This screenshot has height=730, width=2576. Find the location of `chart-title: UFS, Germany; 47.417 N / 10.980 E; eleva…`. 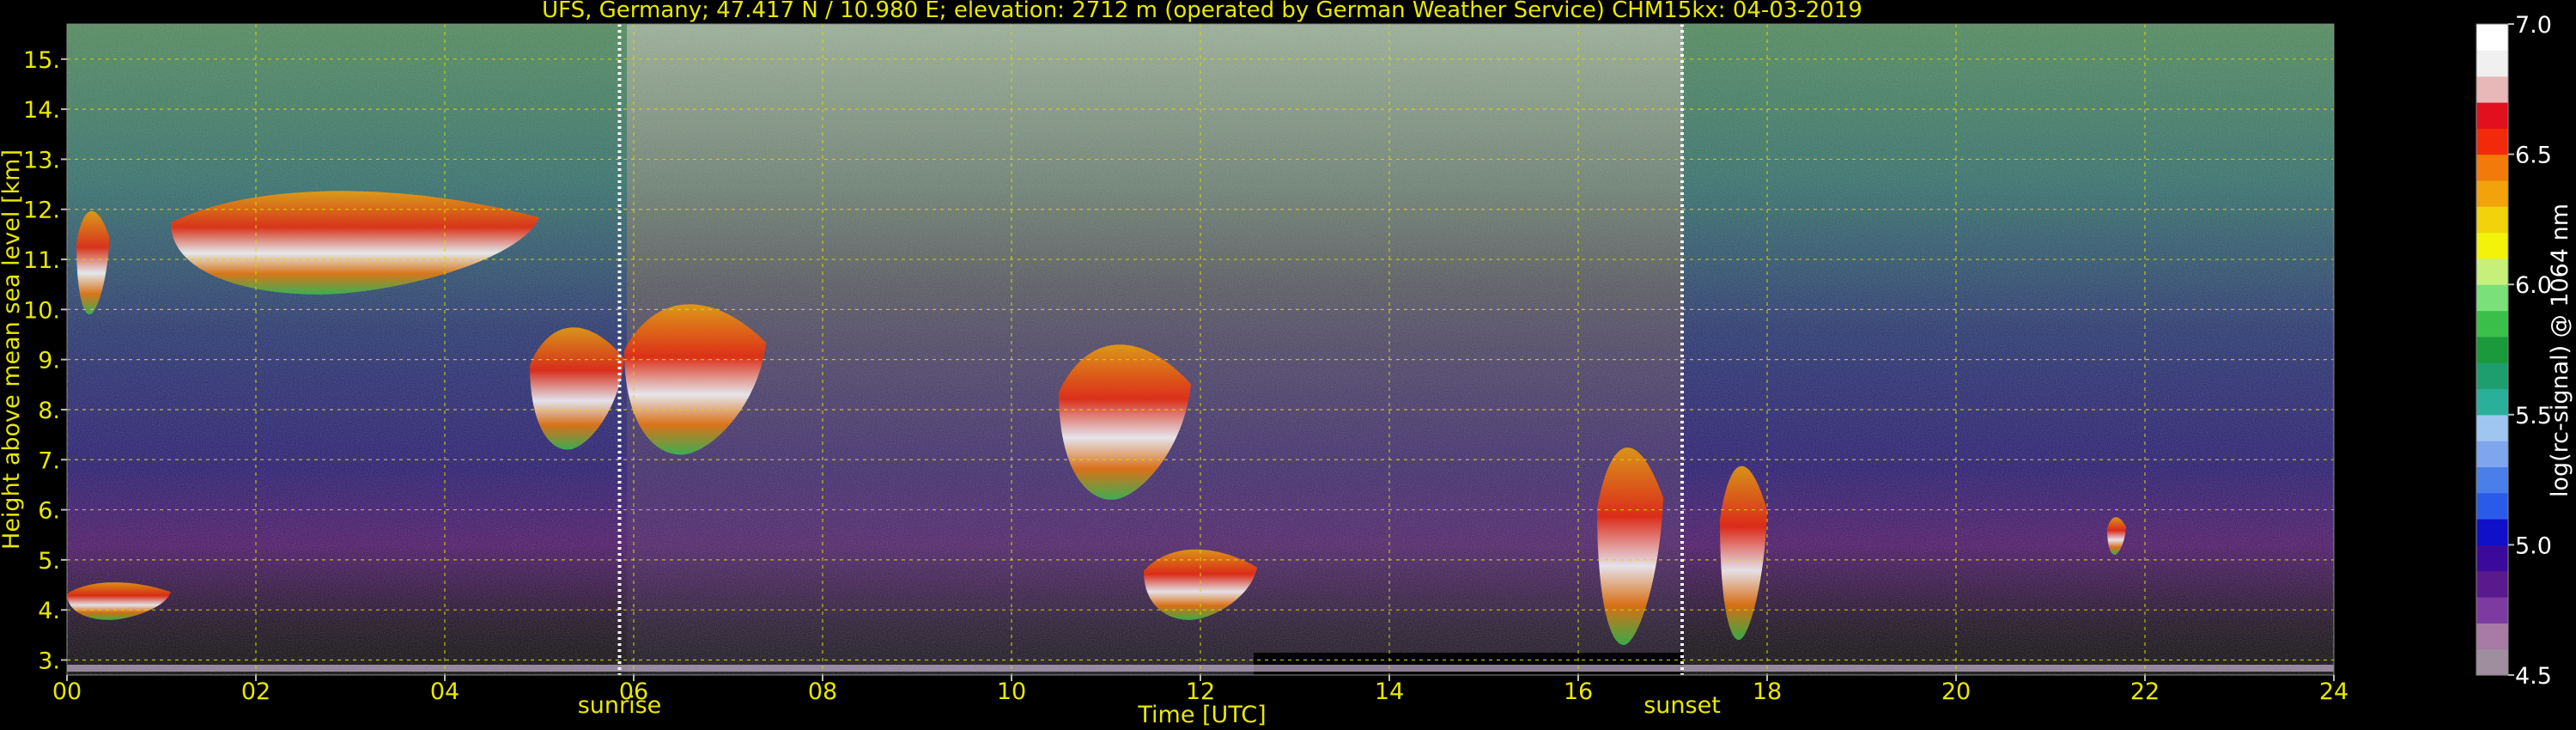

chart-title: UFS, Germany; 47.417 N / 10.980 E; eleva… is located at coordinates (1202, 11).